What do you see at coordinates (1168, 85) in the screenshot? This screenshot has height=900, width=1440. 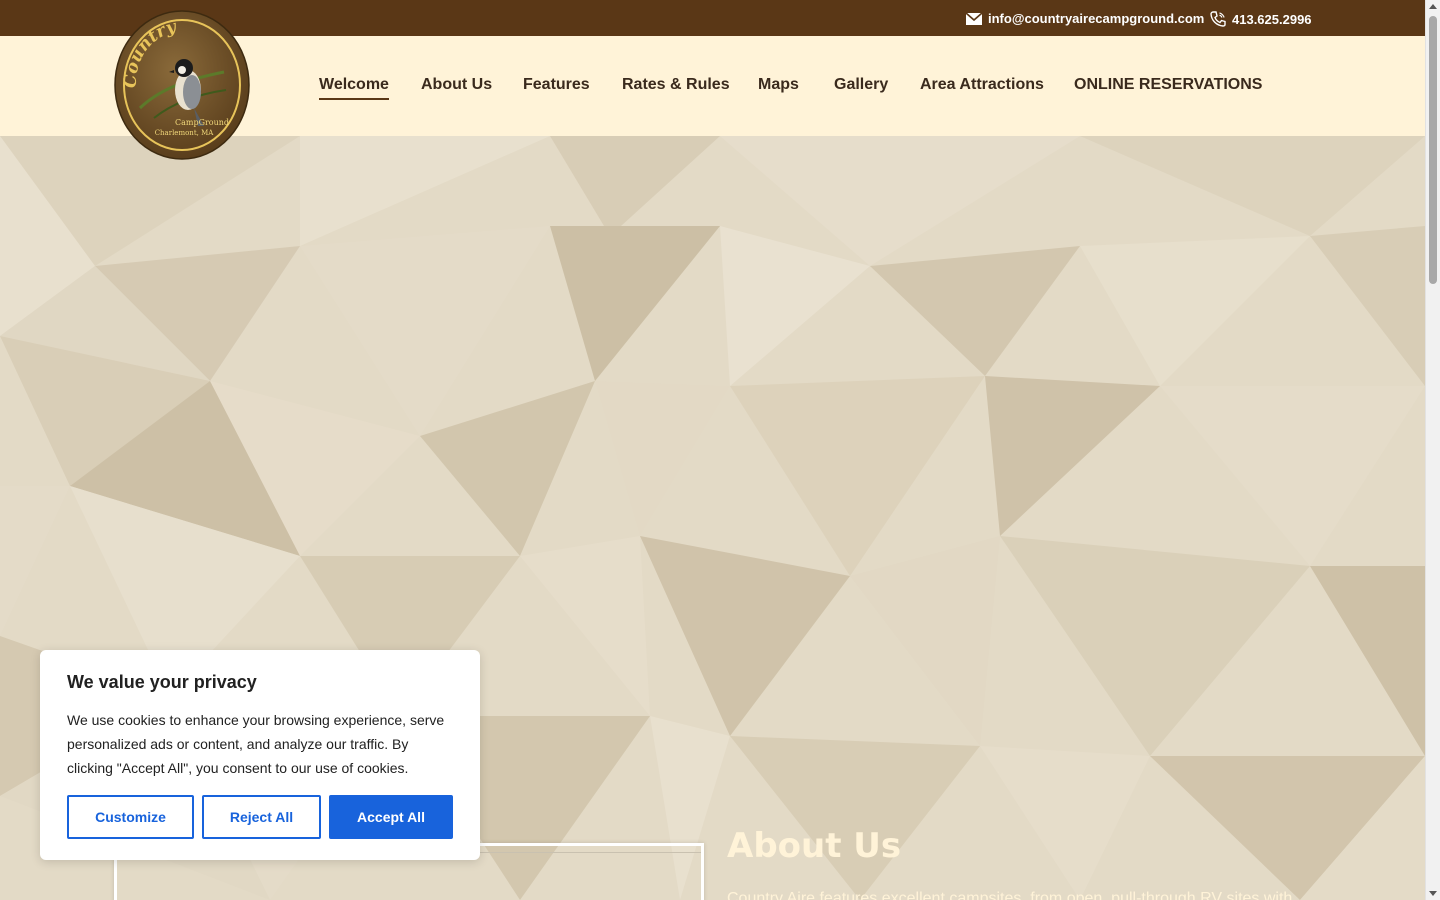 I see `nav-item-online-reservations: ONLINE RESERVATIONS` at bounding box center [1168, 85].